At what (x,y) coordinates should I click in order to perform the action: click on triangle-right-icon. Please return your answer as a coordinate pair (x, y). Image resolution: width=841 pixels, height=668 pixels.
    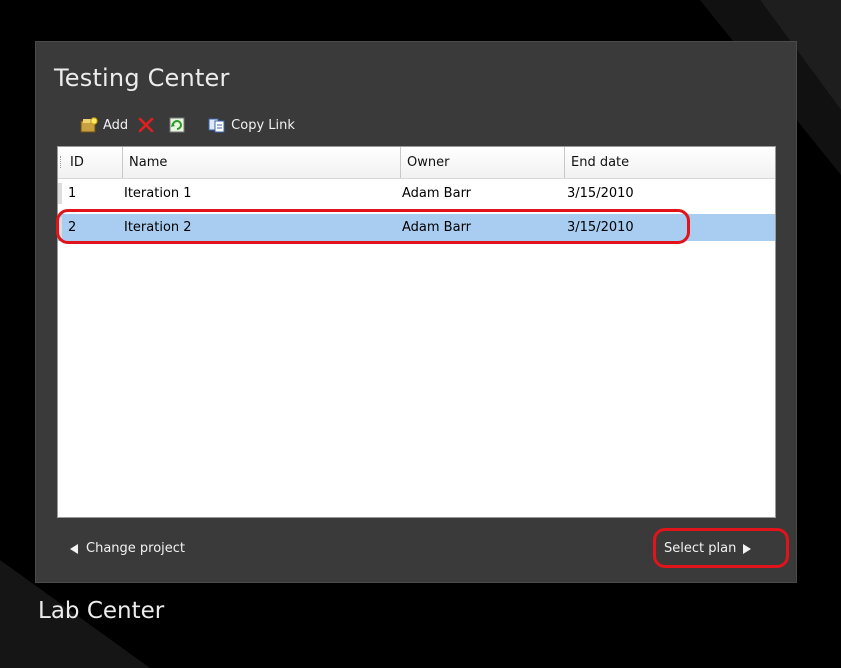
    Looking at the image, I should click on (747, 548).